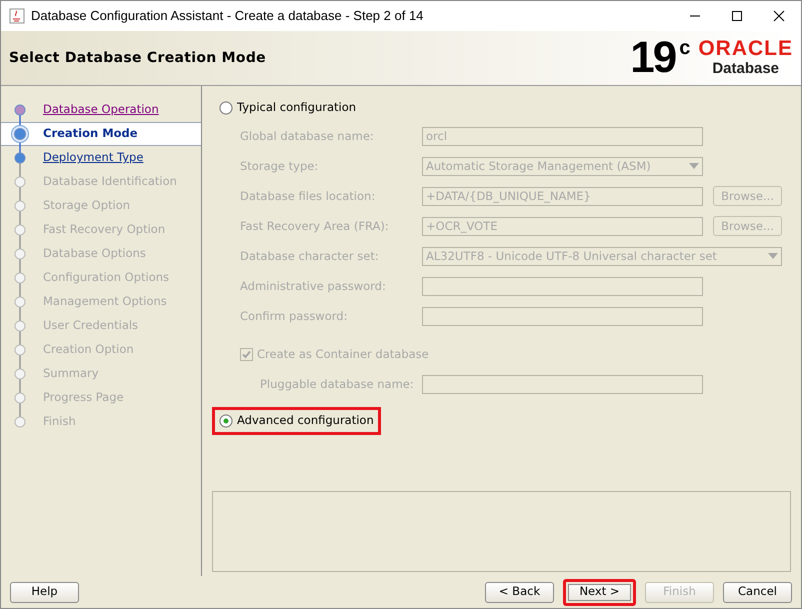 The width and height of the screenshot is (802, 609). I want to click on field-label: Pluggable database name:, so click(337, 384).